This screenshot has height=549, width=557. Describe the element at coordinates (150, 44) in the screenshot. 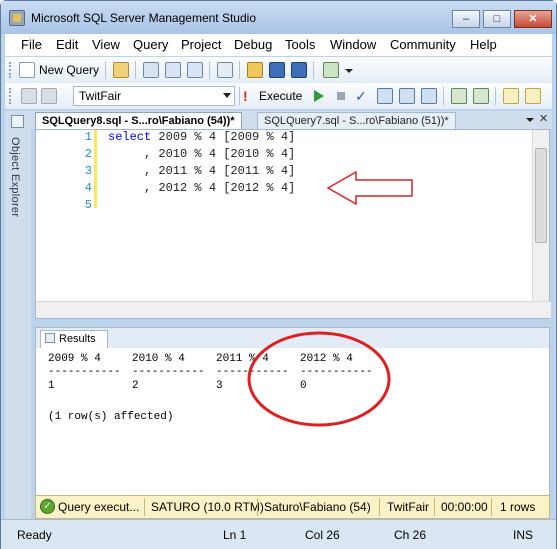

I see `menu-query: Query` at that location.